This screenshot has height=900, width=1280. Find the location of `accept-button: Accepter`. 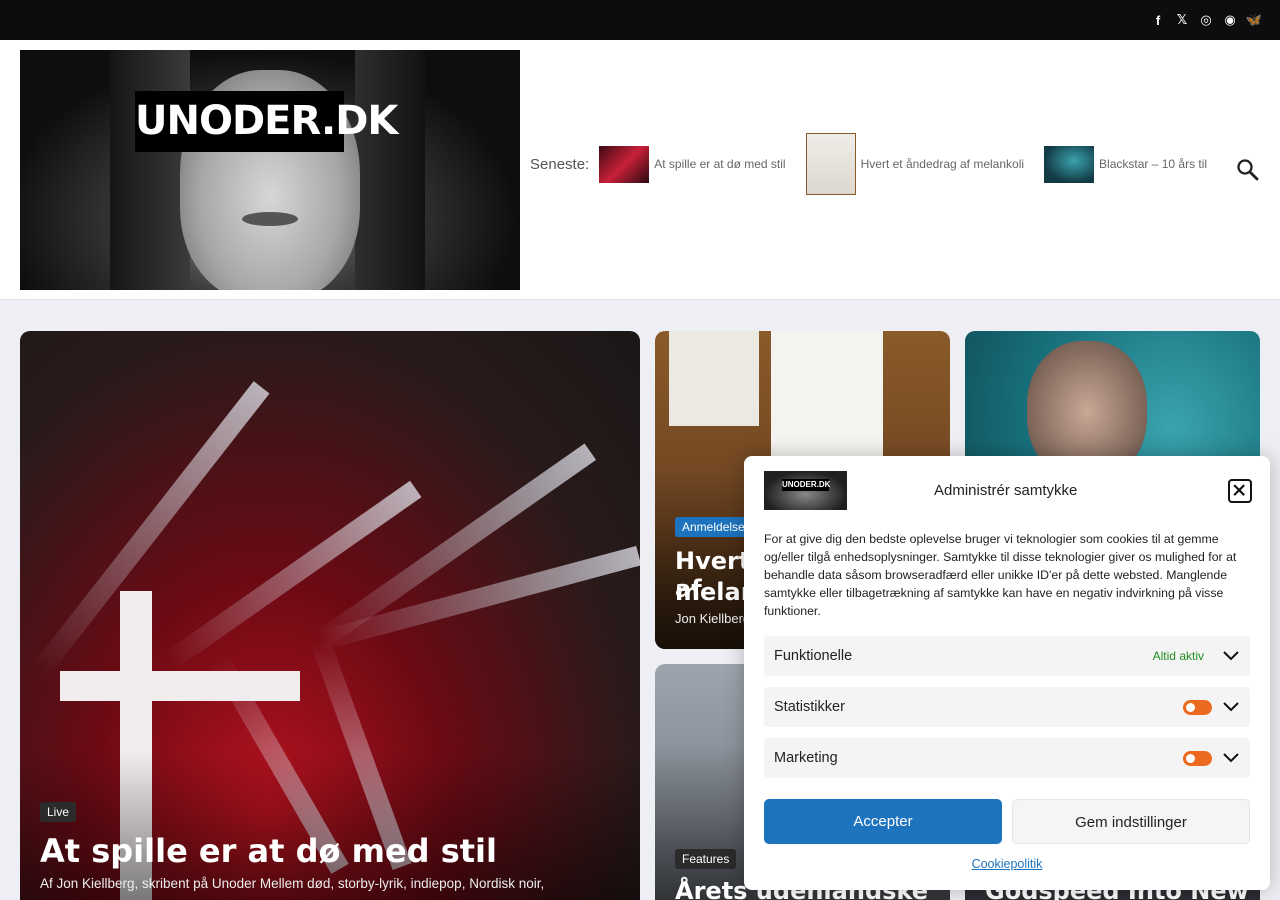

accept-button: Accepter is located at coordinates (883, 821).